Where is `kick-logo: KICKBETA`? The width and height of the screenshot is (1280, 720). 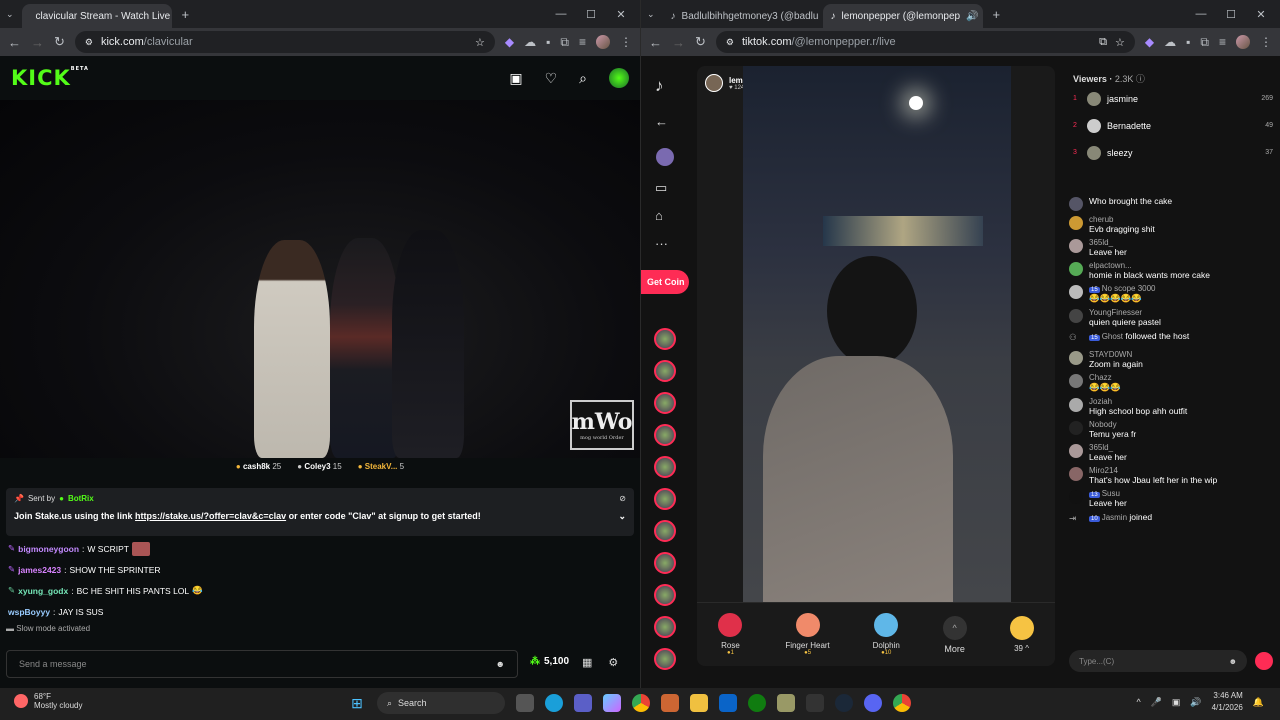 kick-logo: KICKBETA is located at coordinates (50, 78).